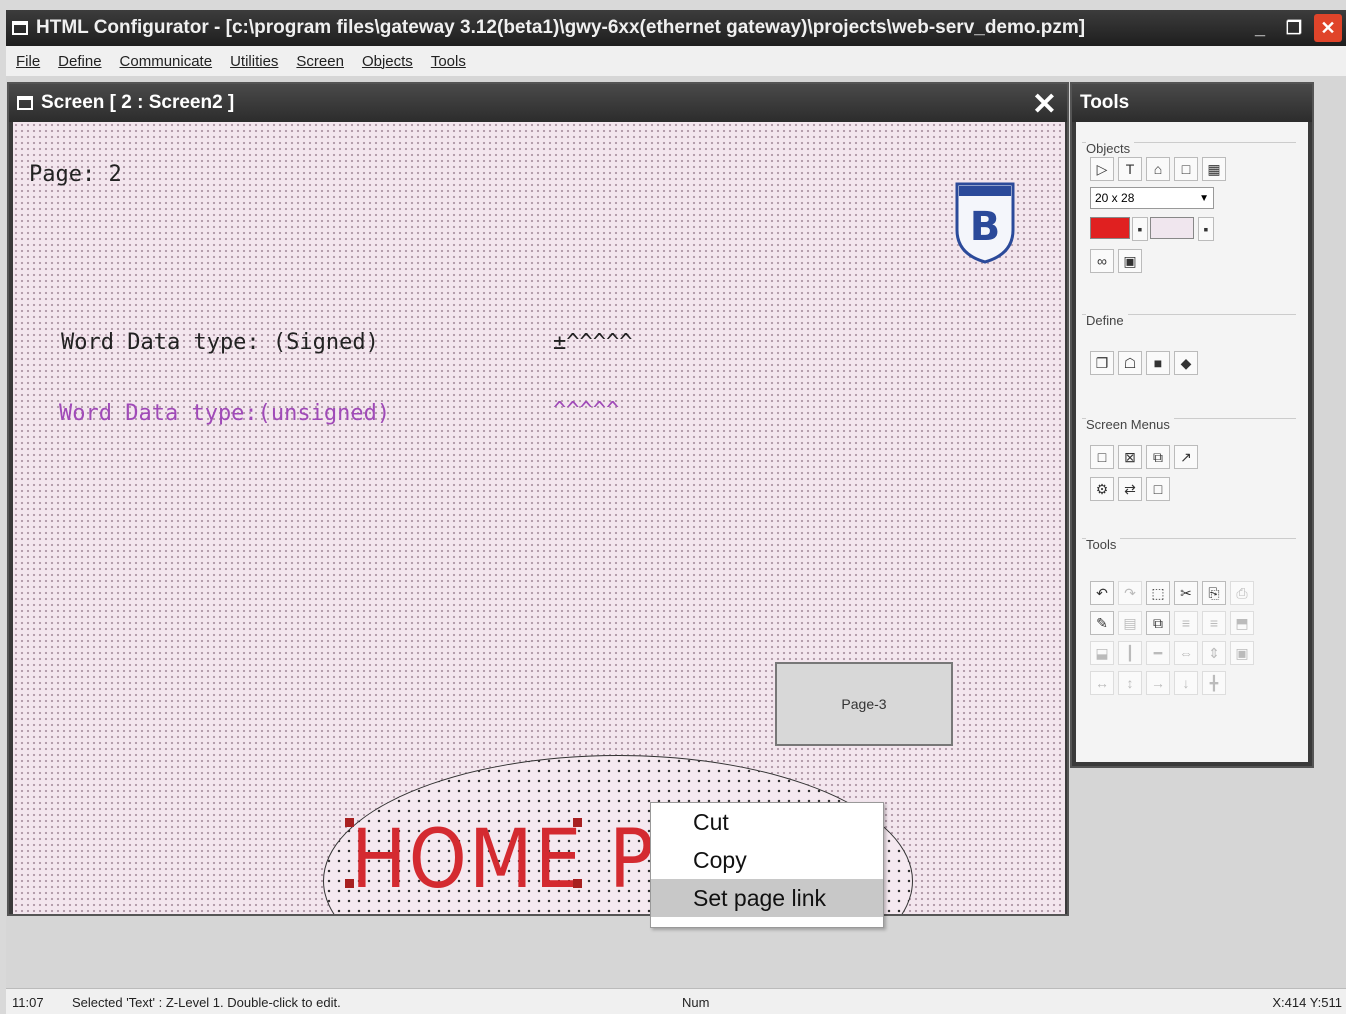 Image resolution: width=1346 pixels, height=1014 pixels. I want to click on menu-screen: Screen, so click(320, 61).